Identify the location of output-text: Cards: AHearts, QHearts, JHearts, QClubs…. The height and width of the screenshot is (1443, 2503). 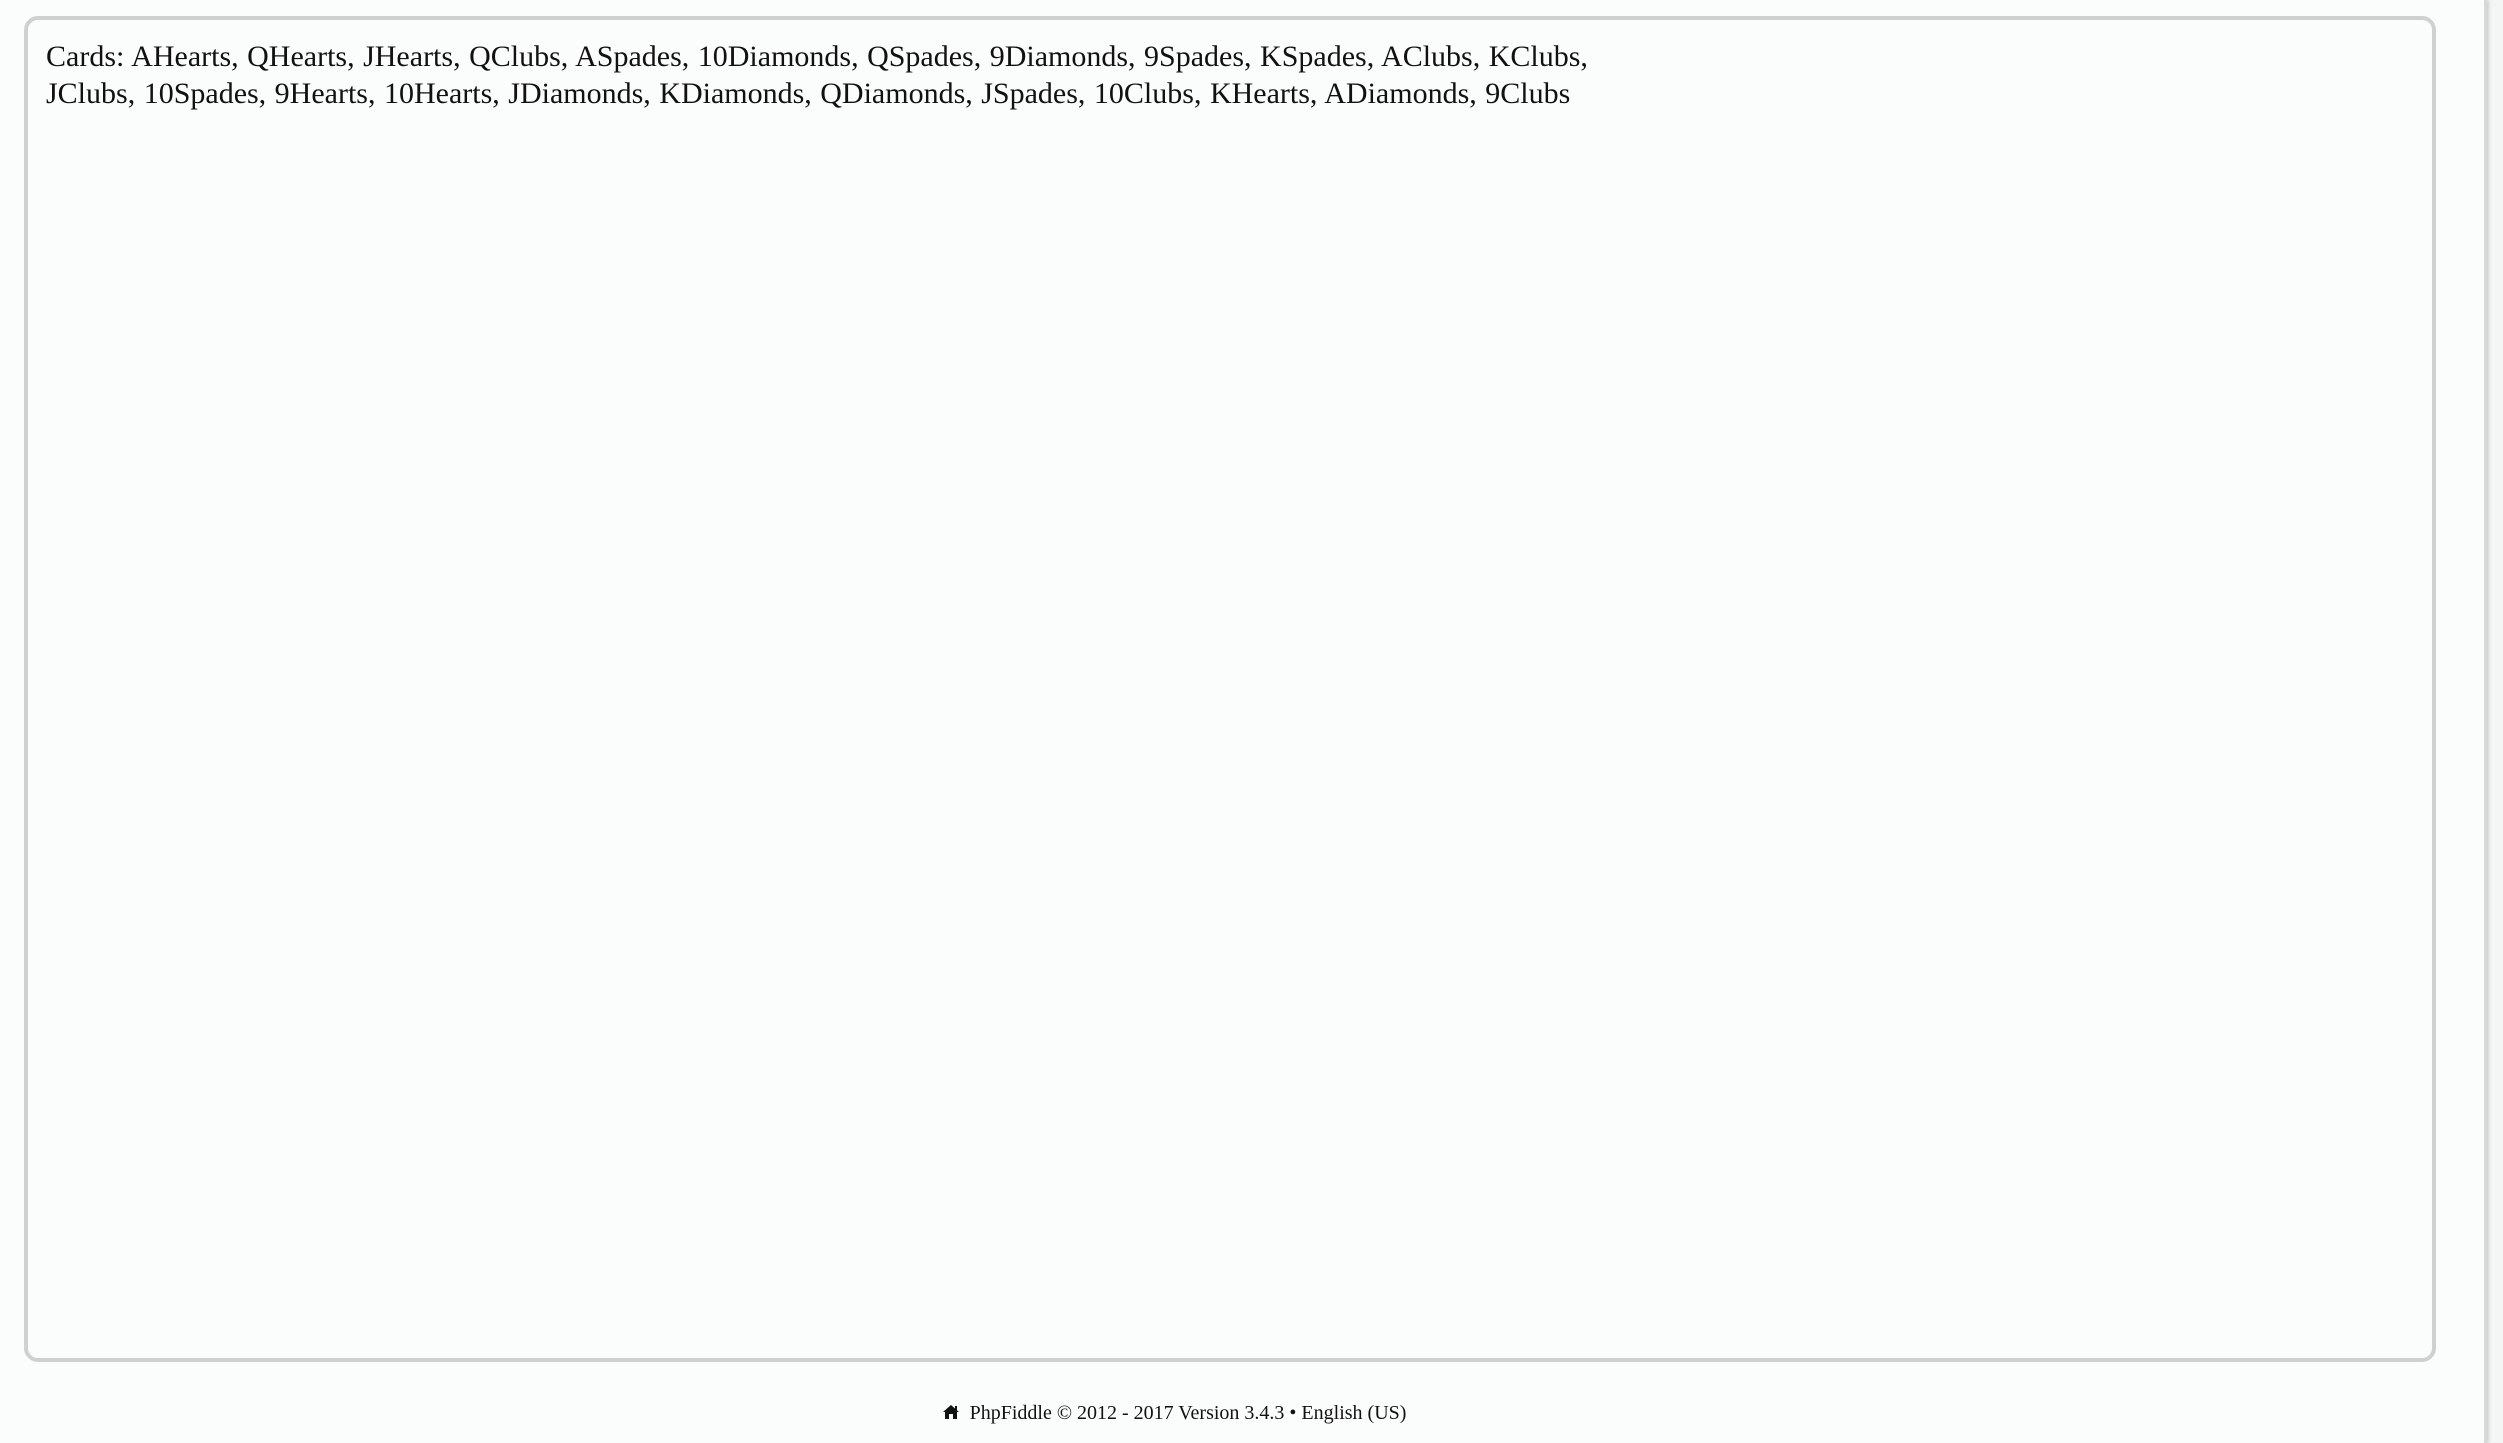
(886, 75).